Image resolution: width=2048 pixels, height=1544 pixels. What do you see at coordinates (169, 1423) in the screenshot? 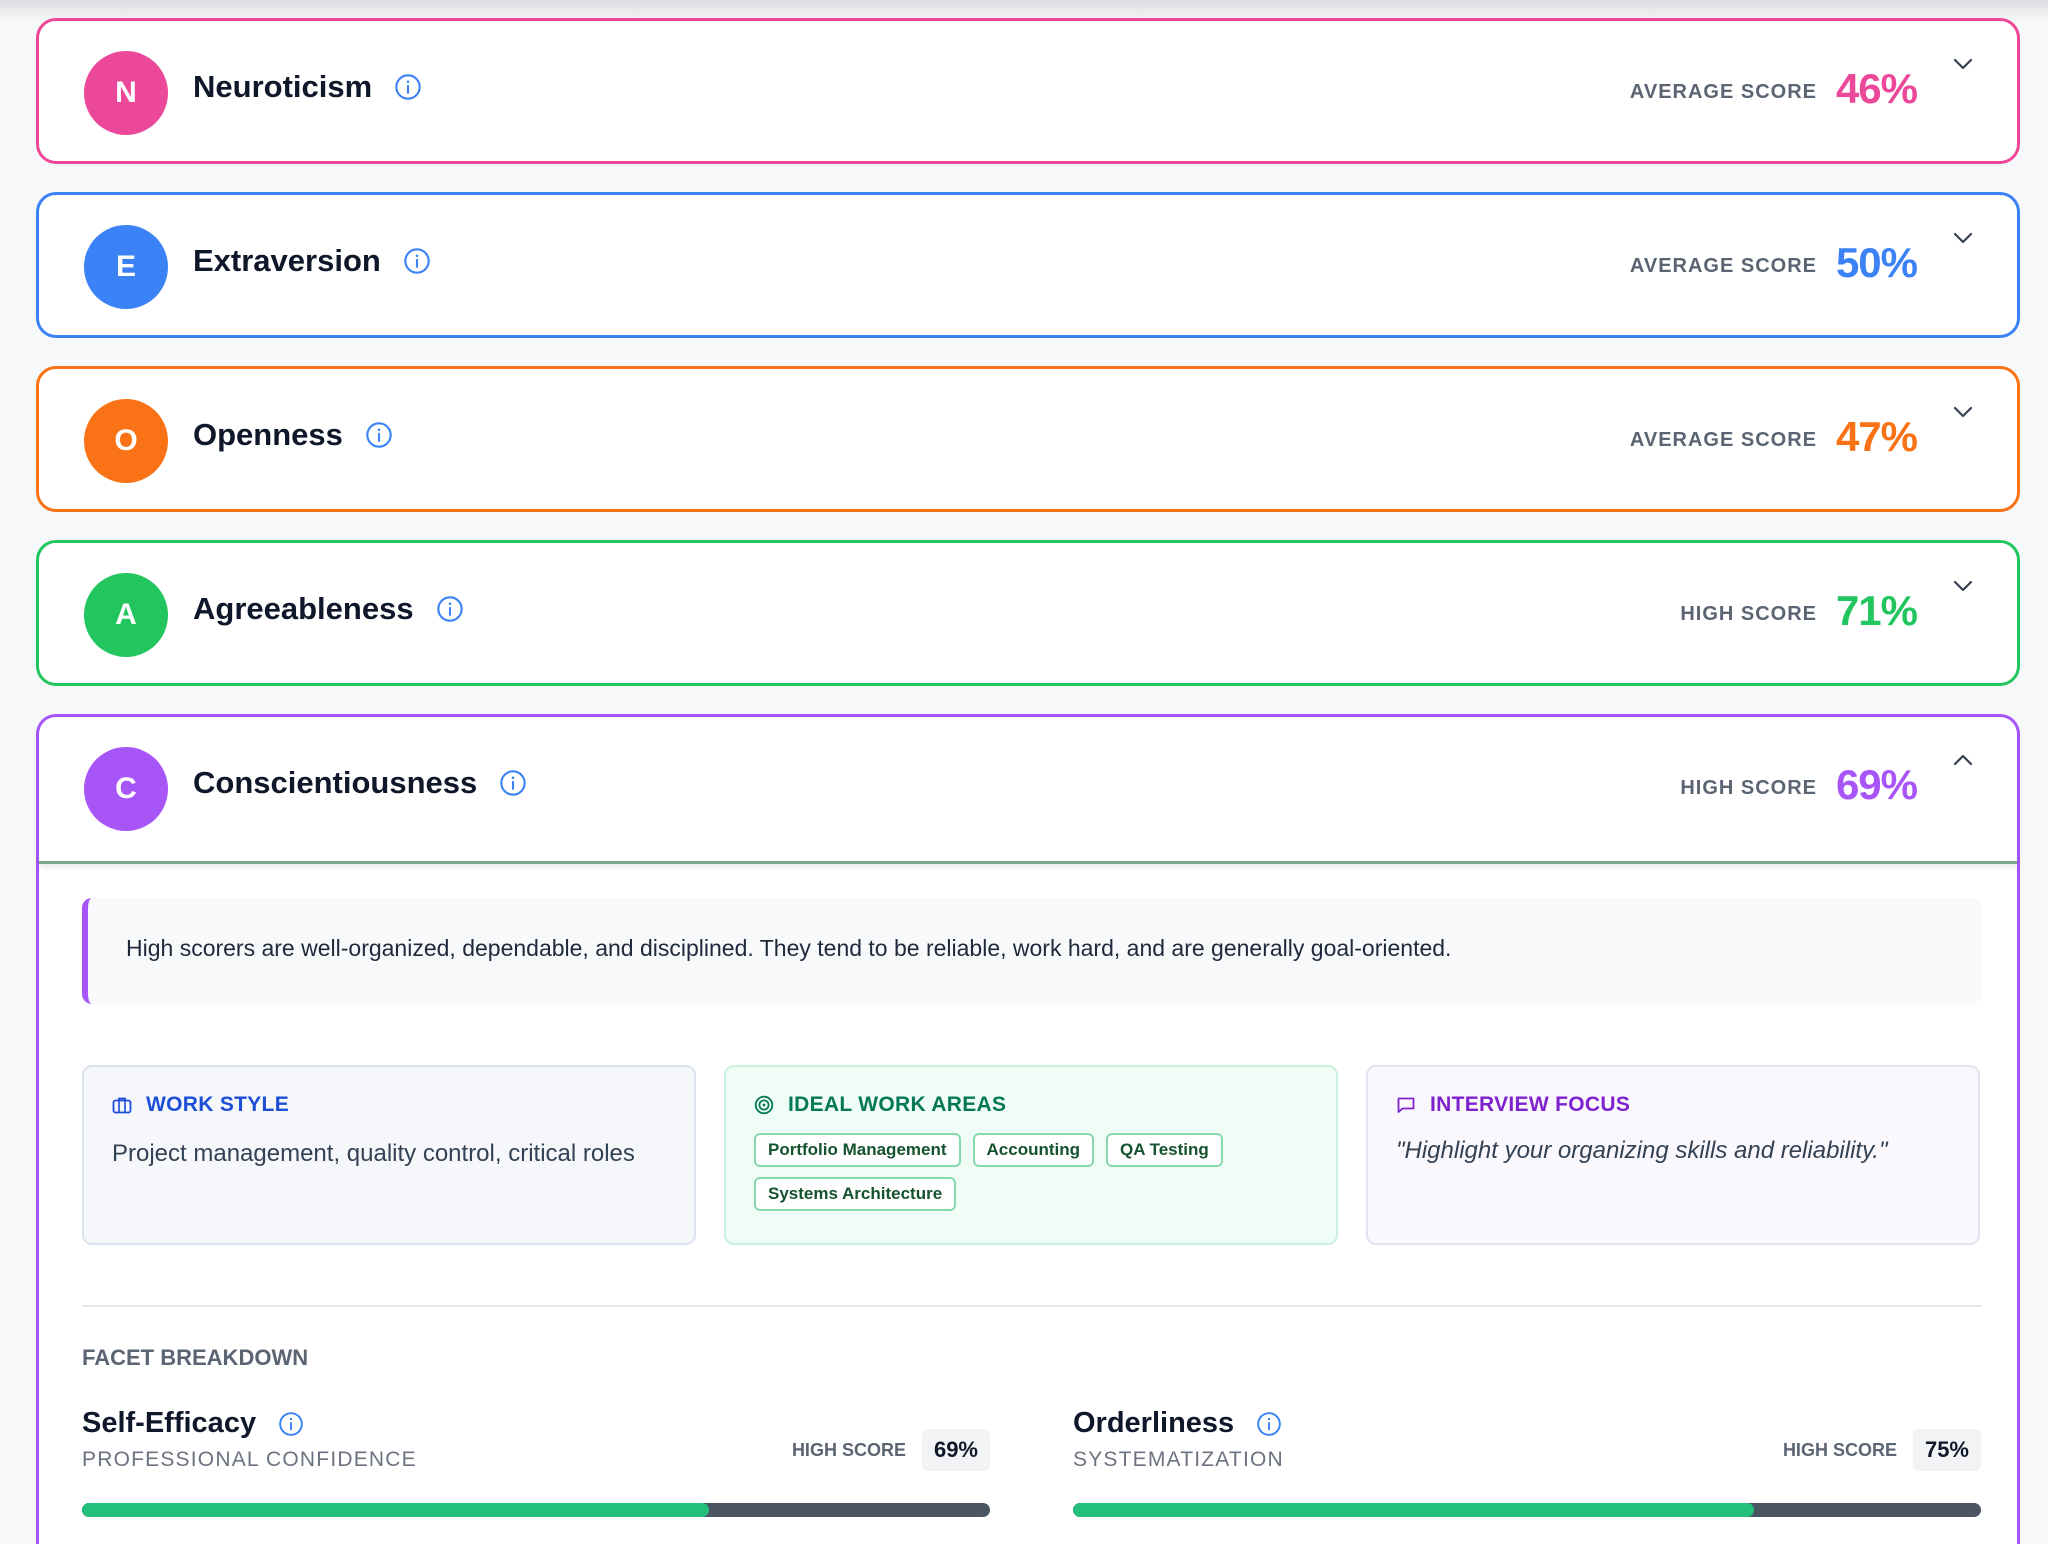
I see `facet-name: Self-Efficacy` at bounding box center [169, 1423].